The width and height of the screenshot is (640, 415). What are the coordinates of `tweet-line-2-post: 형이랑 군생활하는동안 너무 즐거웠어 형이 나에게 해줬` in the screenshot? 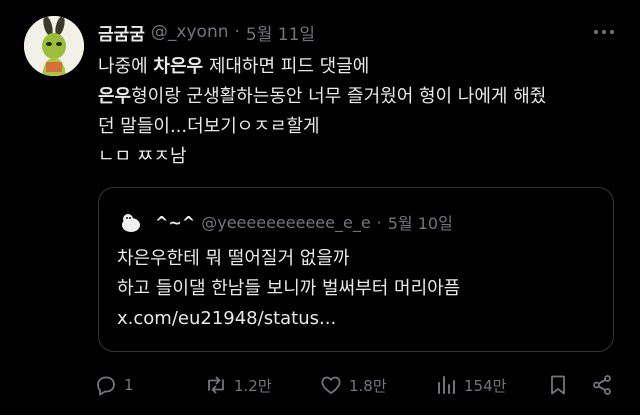 It's located at (339, 96).